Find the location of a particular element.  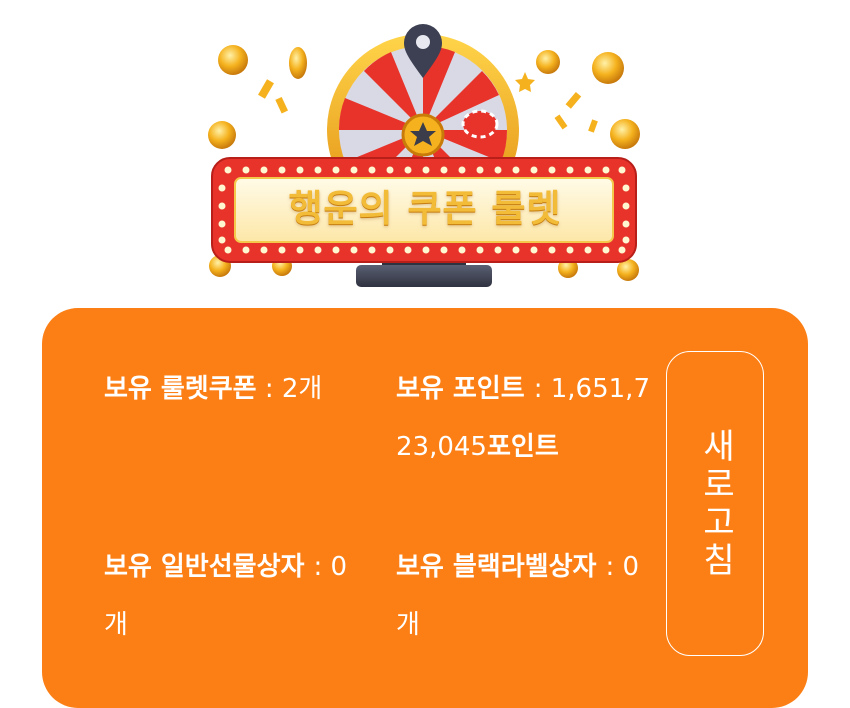

roulette-coupon-info: 보유 룰렛쿠폰 : 2개 is located at coordinates (234, 389).